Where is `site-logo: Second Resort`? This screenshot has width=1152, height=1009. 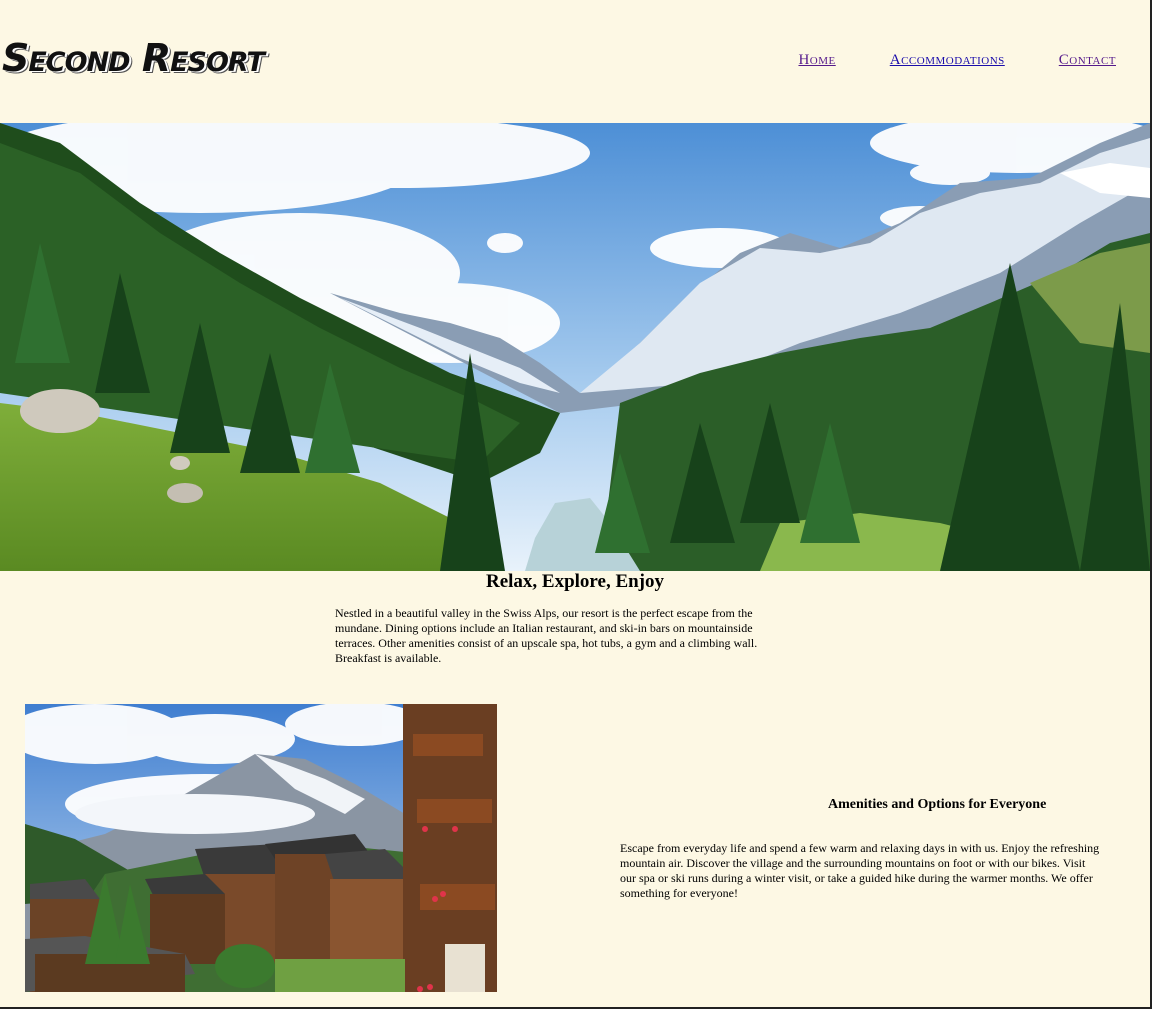
site-logo: Second Resort is located at coordinates (133, 58).